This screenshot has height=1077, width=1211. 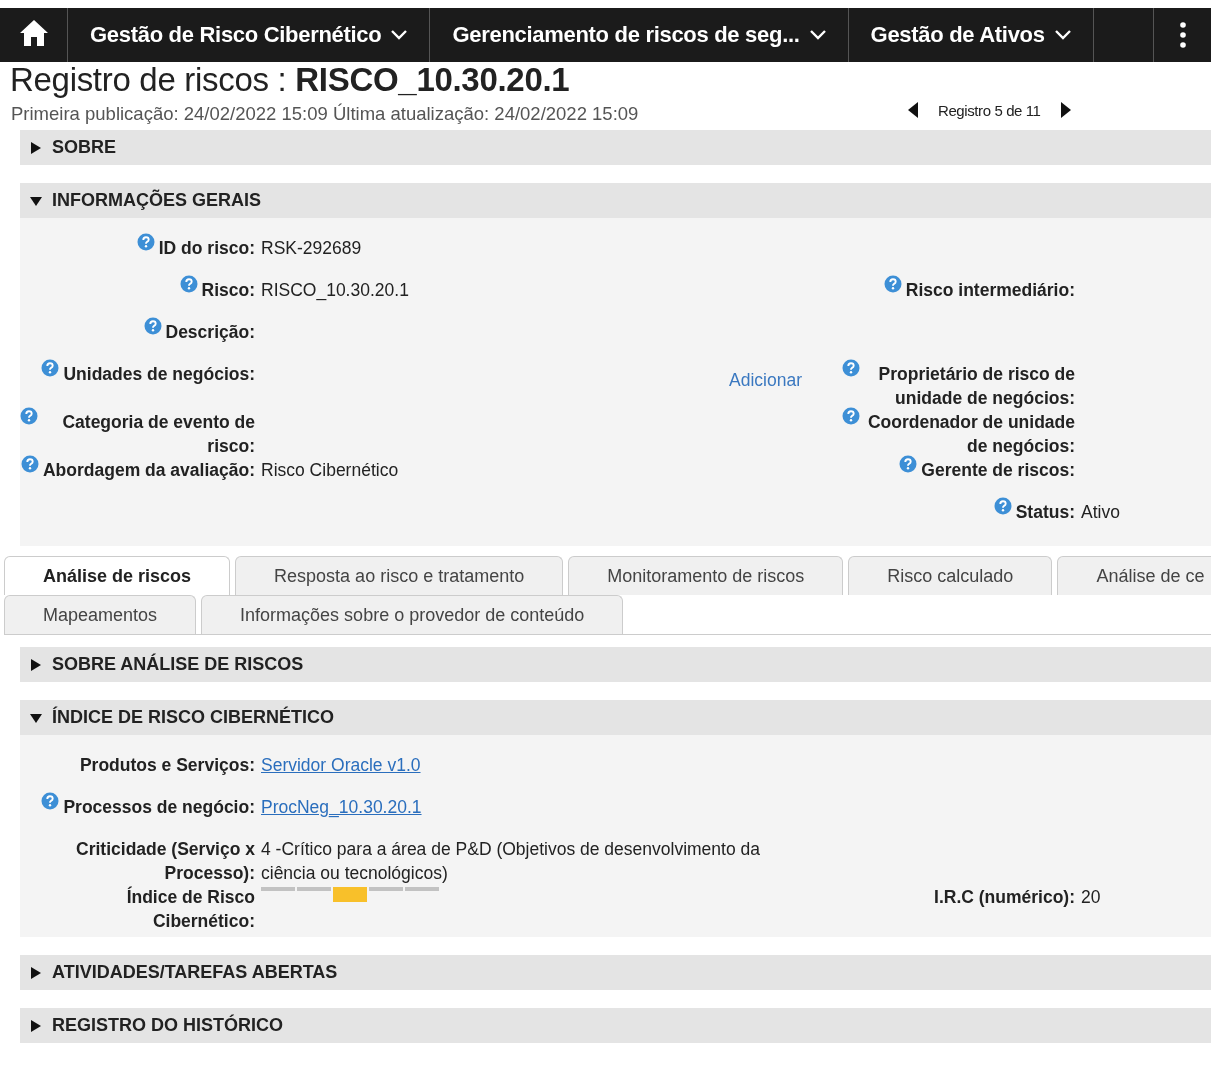 What do you see at coordinates (159, 374) in the screenshot?
I see `field-label: Unidades de negócios:` at bounding box center [159, 374].